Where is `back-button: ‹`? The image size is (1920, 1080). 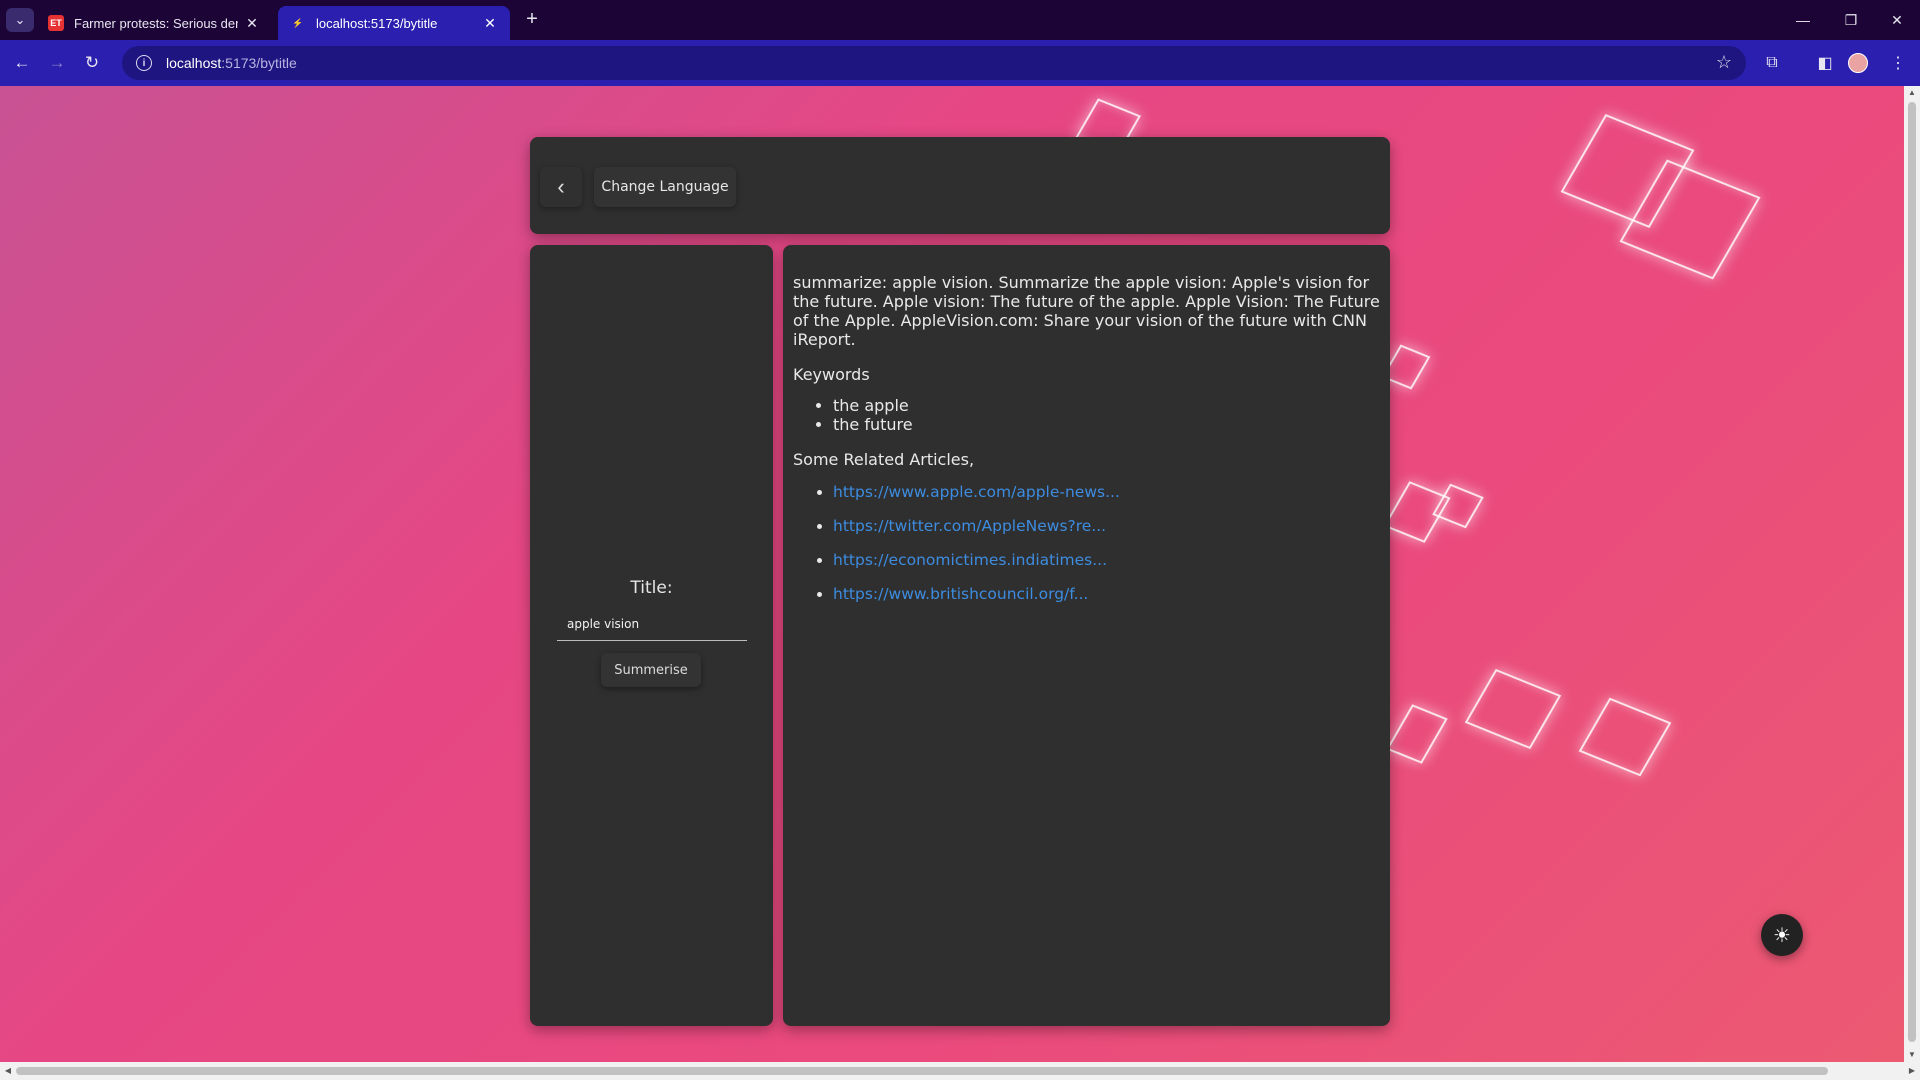
back-button: ‹ is located at coordinates (561, 187).